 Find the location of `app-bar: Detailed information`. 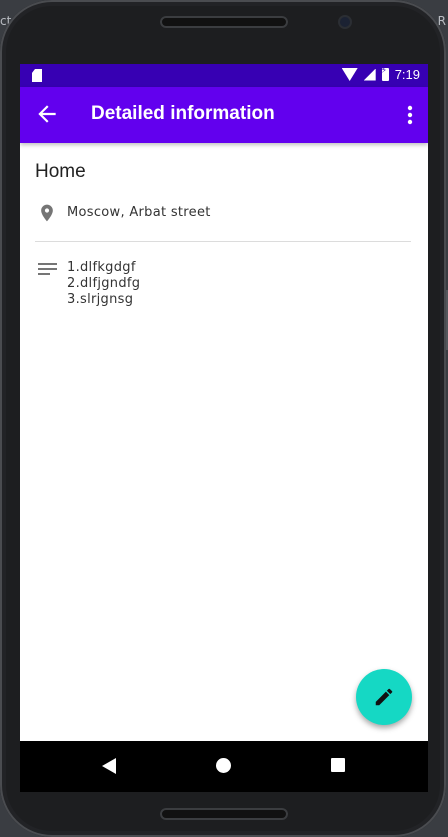

app-bar: Detailed information is located at coordinates (224, 115).